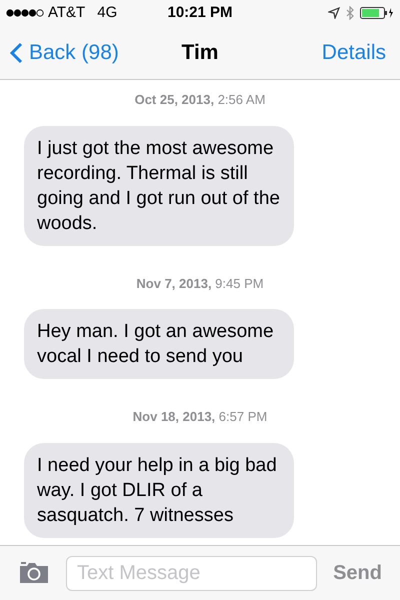 This screenshot has width=400, height=600. What do you see at coordinates (200, 12) in the screenshot?
I see `clock-time: 10:21 PM` at bounding box center [200, 12].